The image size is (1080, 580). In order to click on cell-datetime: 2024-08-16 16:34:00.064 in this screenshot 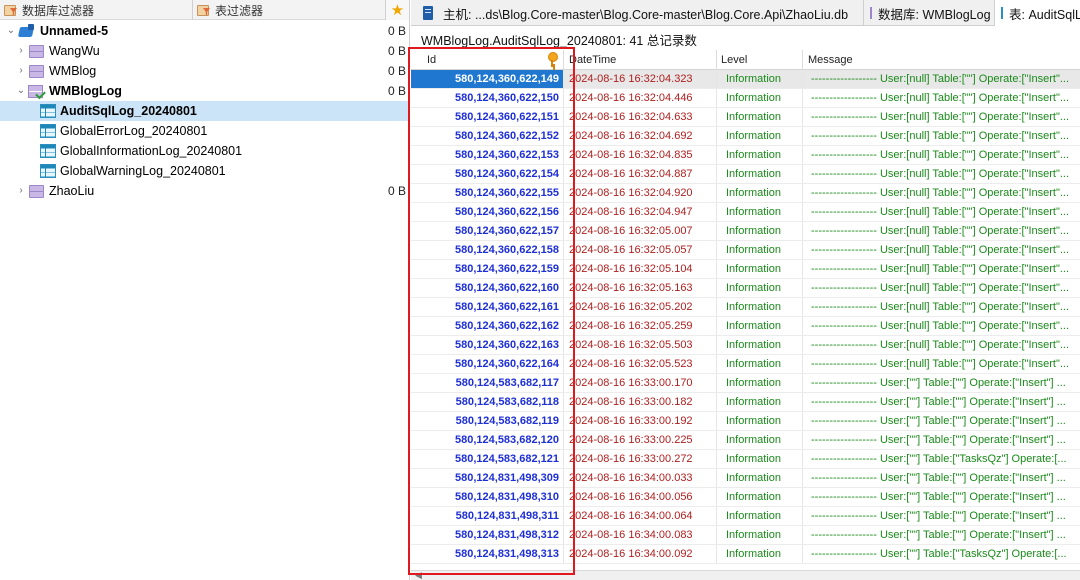, I will do `click(640, 516)`.